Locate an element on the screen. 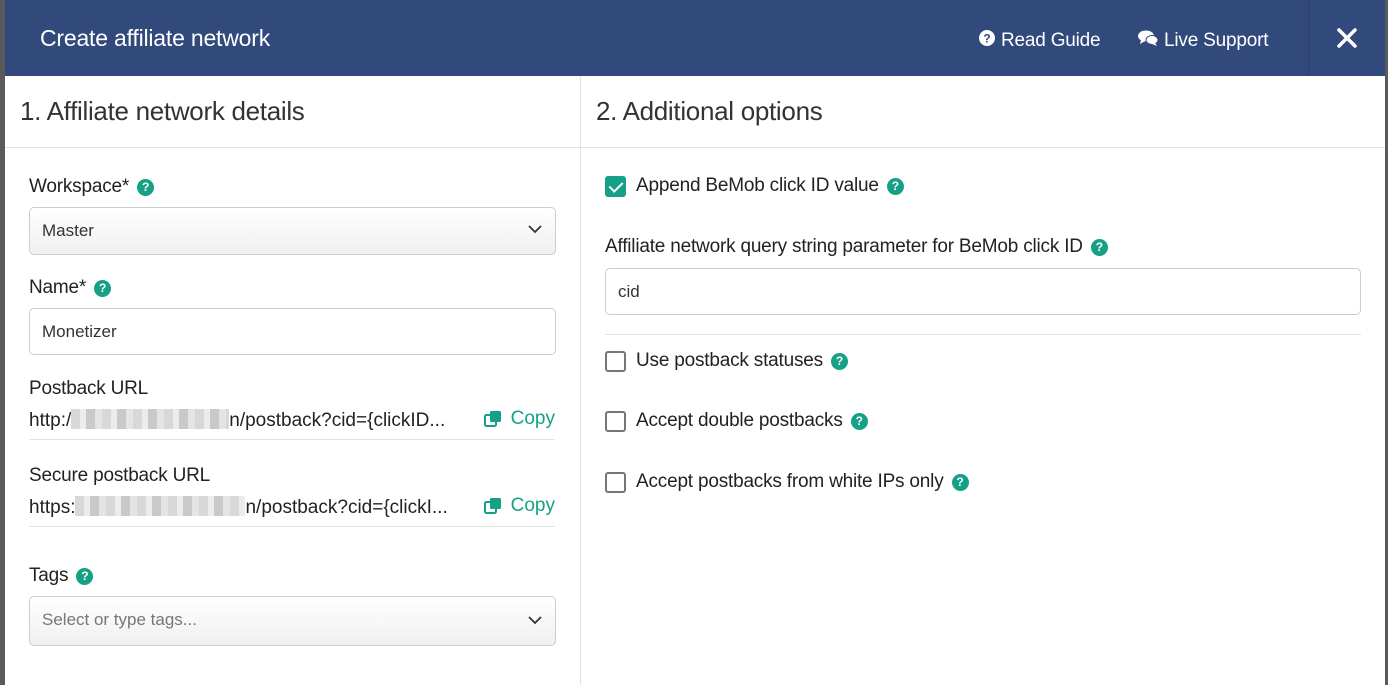 This screenshot has width=1388, height=685. section-title-details: 1. Affiliate network details is located at coordinates (162, 111).